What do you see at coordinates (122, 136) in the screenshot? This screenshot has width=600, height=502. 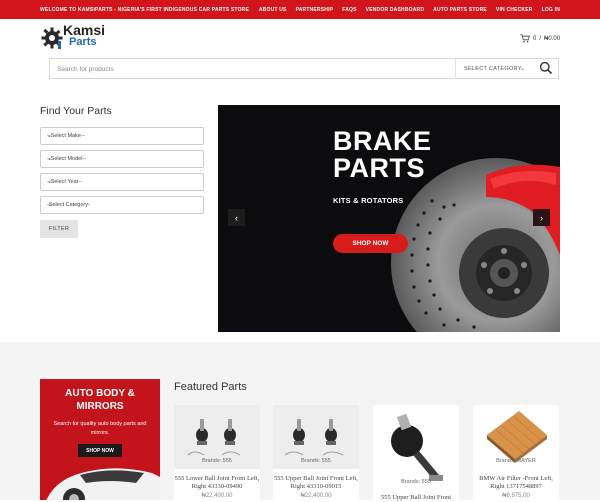 I see `select-make: --Select Make-- ⌄` at bounding box center [122, 136].